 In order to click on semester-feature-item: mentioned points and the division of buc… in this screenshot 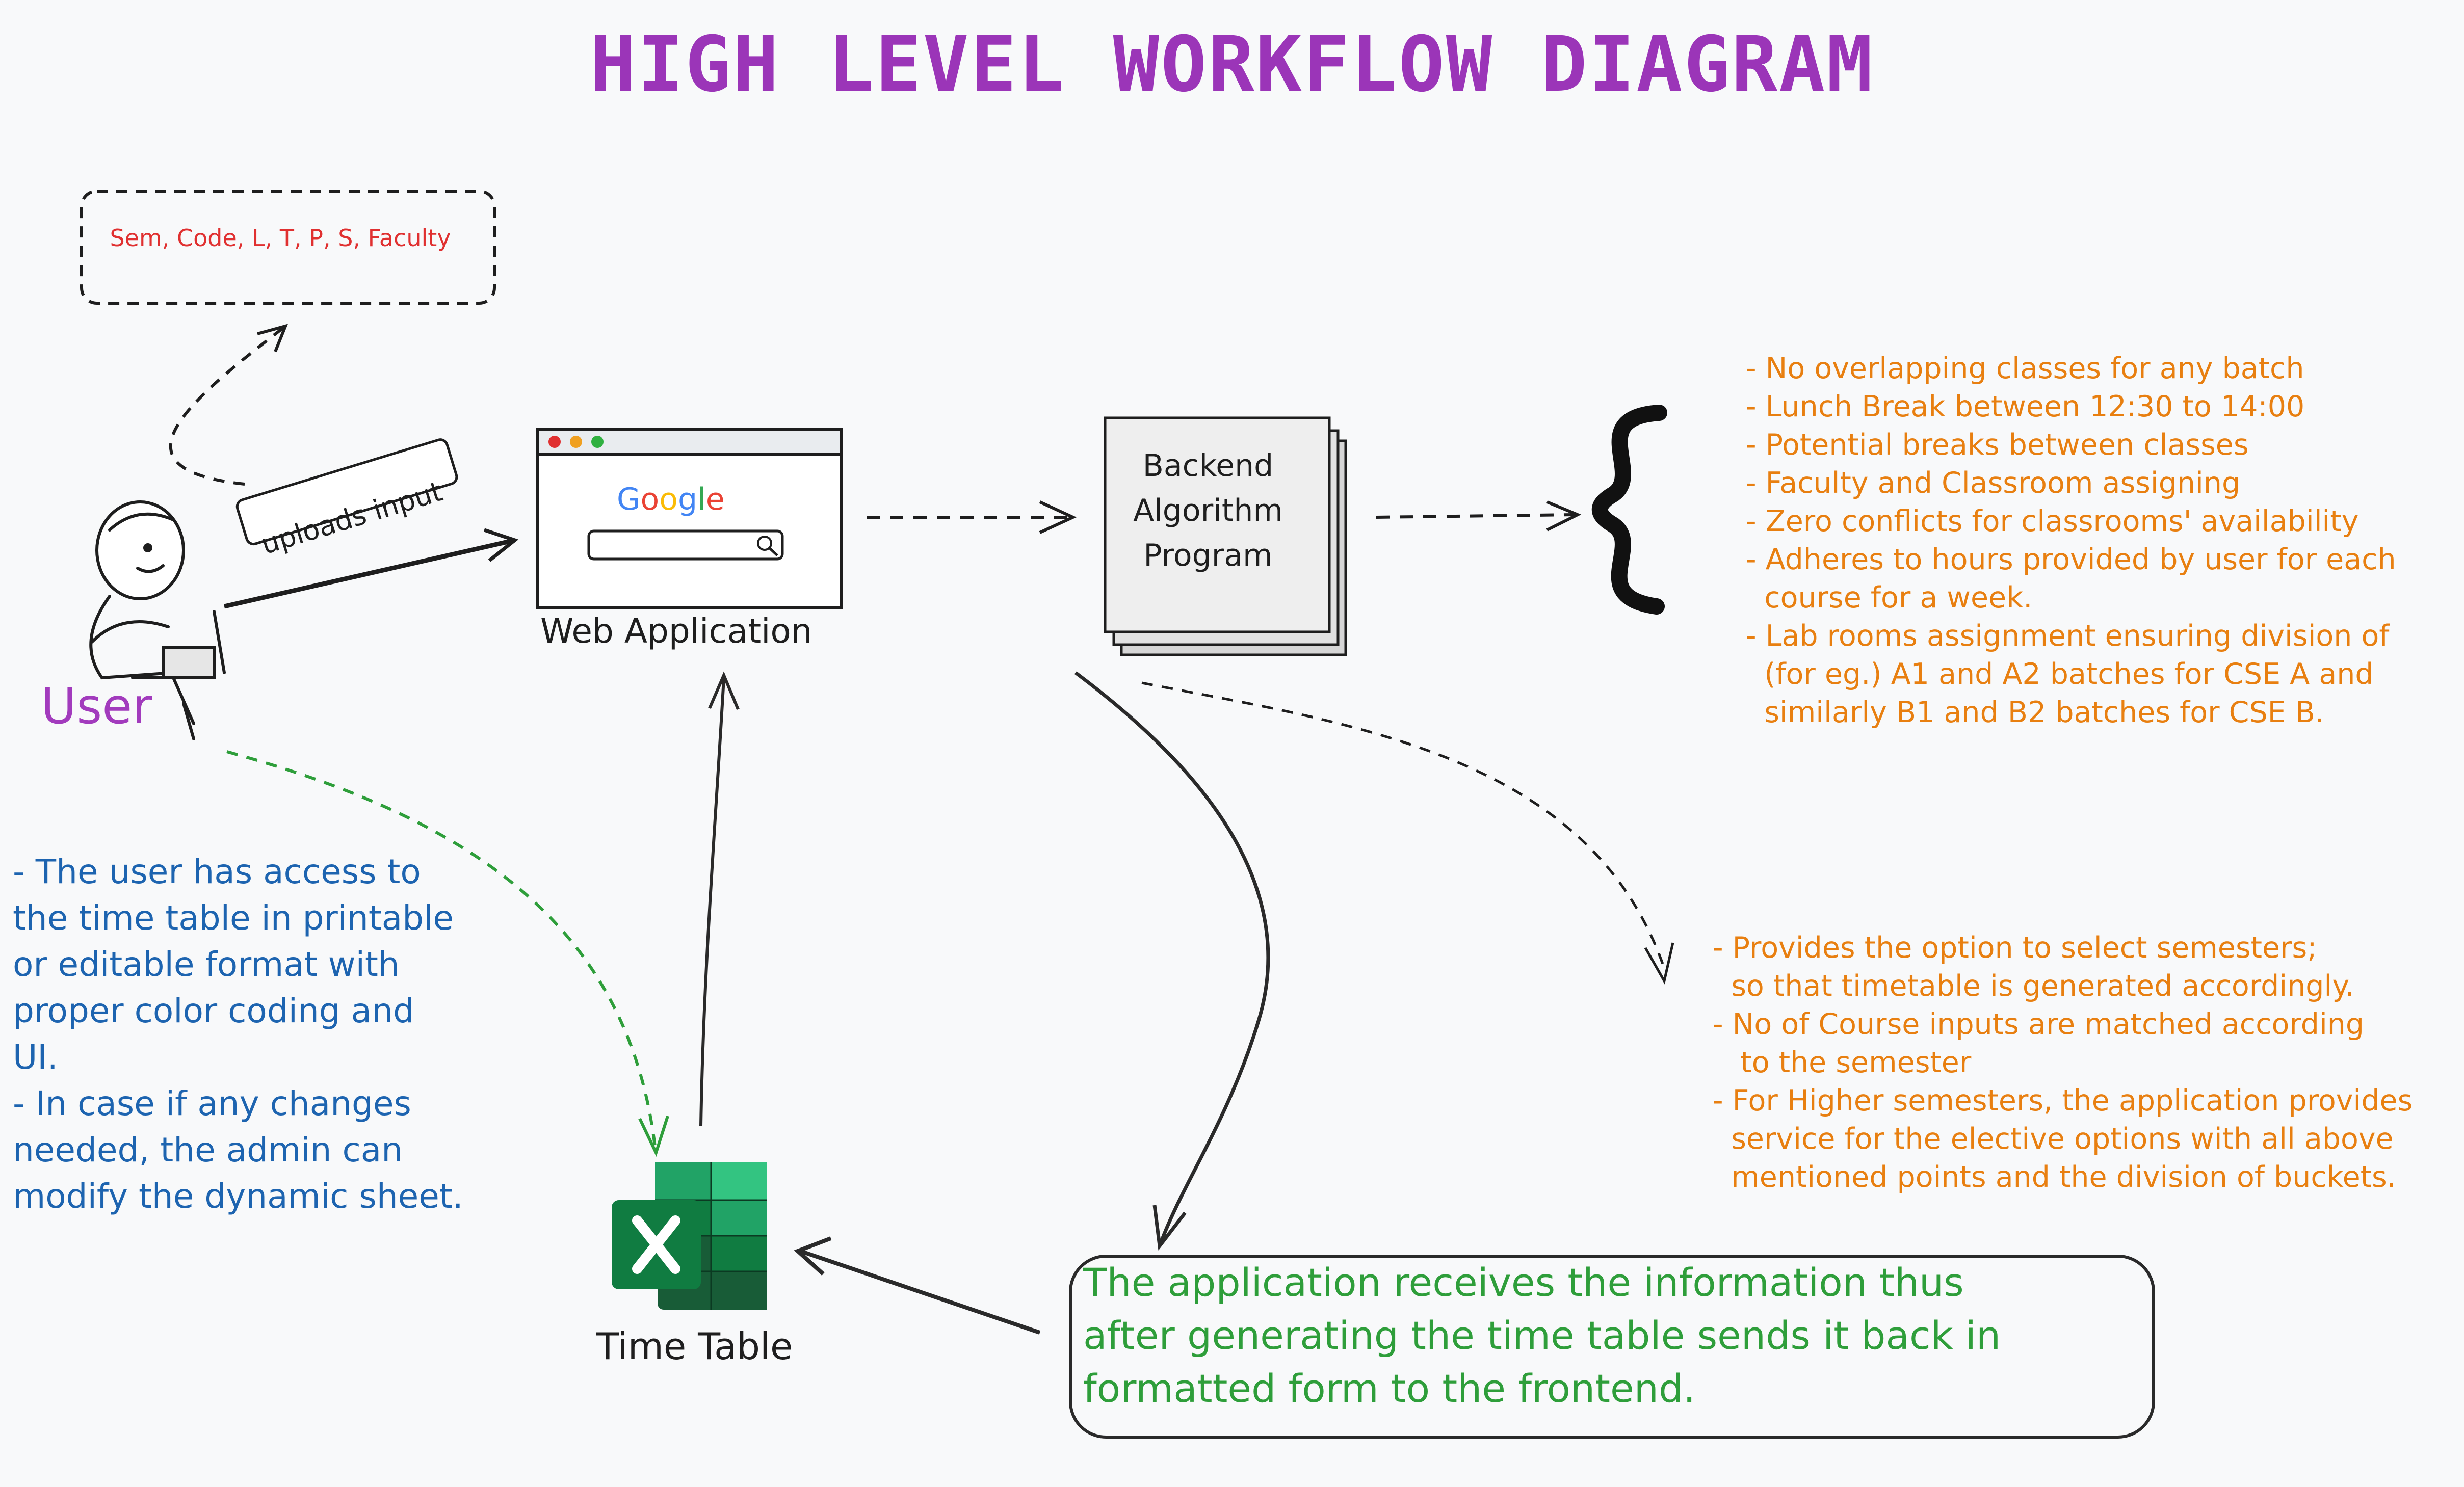, I will do `click(2054, 1177)`.